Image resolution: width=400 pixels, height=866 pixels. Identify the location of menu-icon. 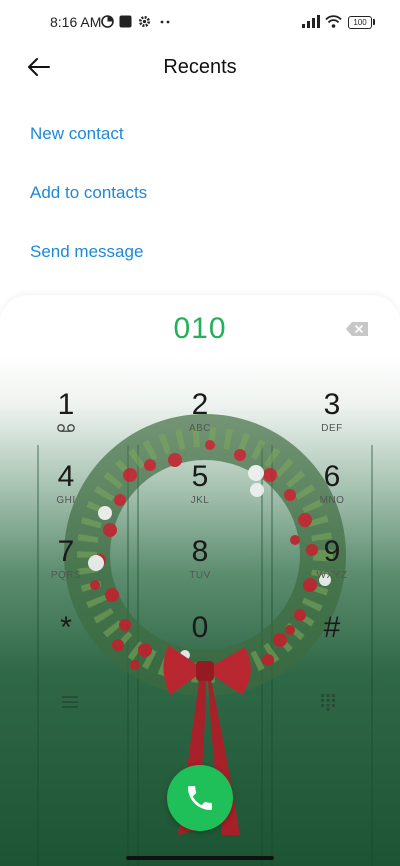
(70, 702).